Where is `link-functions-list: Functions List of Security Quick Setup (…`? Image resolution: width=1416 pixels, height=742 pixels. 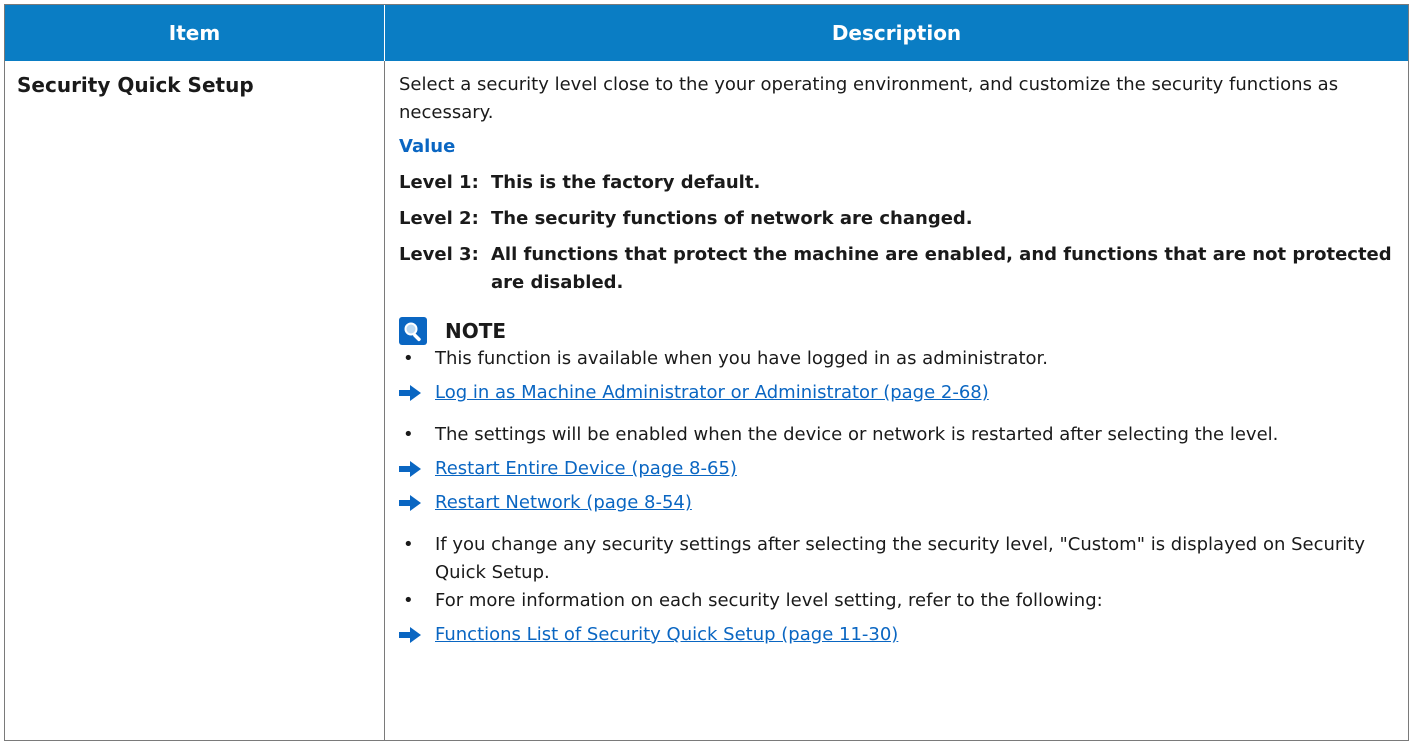 link-functions-list: Functions List of Security Quick Setup (… is located at coordinates (666, 635).